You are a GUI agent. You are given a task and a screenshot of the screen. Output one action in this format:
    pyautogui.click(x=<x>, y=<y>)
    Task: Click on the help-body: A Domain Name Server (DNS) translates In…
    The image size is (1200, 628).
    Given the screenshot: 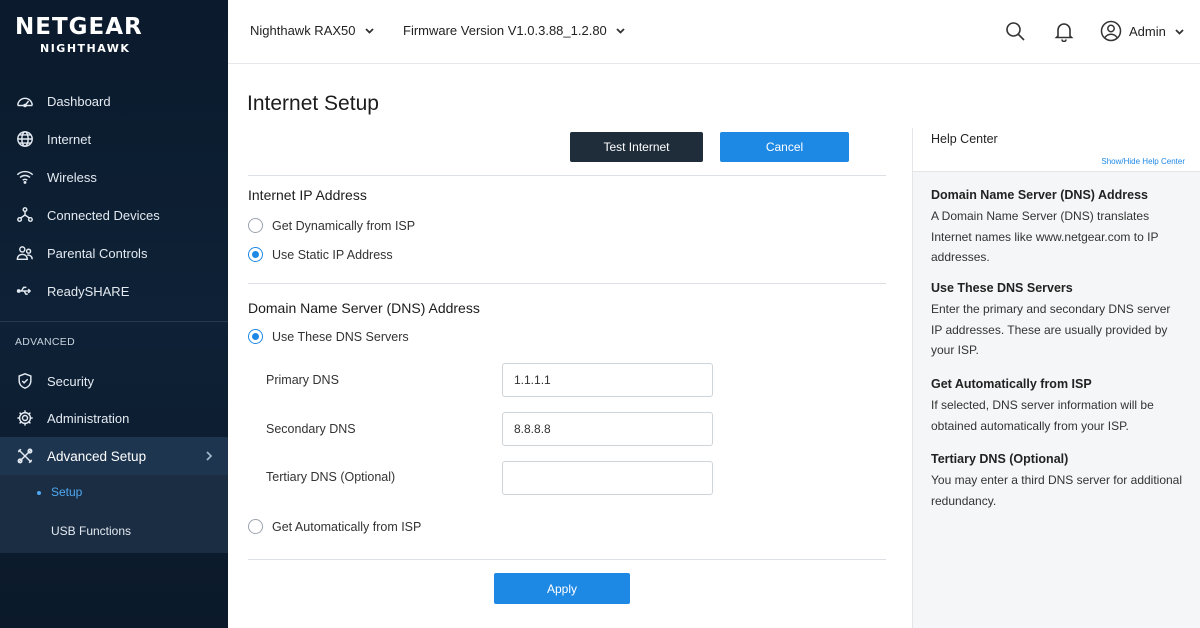 What is the action you would take?
    pyautogui.click(x=1045, y=236)
    